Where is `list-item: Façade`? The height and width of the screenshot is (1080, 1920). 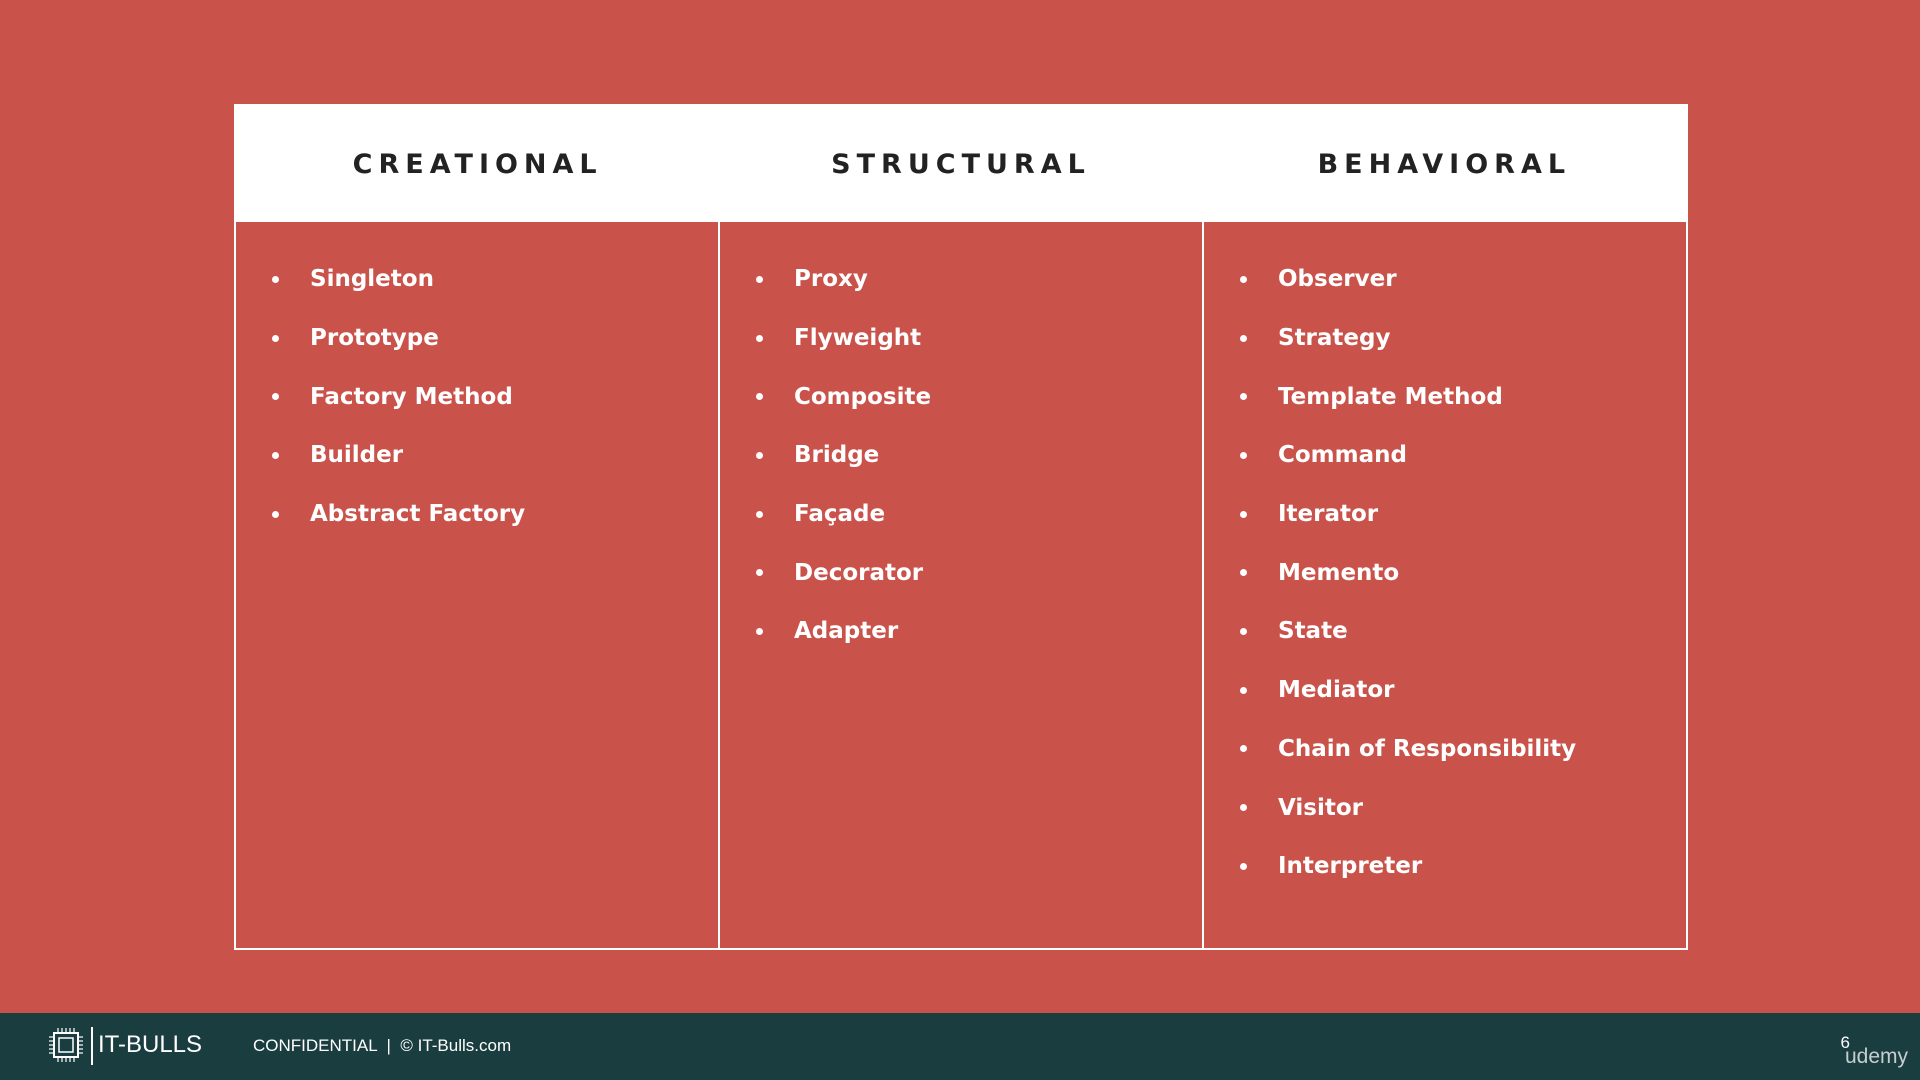
list-item: Façade is located at coordinates (979, 514).